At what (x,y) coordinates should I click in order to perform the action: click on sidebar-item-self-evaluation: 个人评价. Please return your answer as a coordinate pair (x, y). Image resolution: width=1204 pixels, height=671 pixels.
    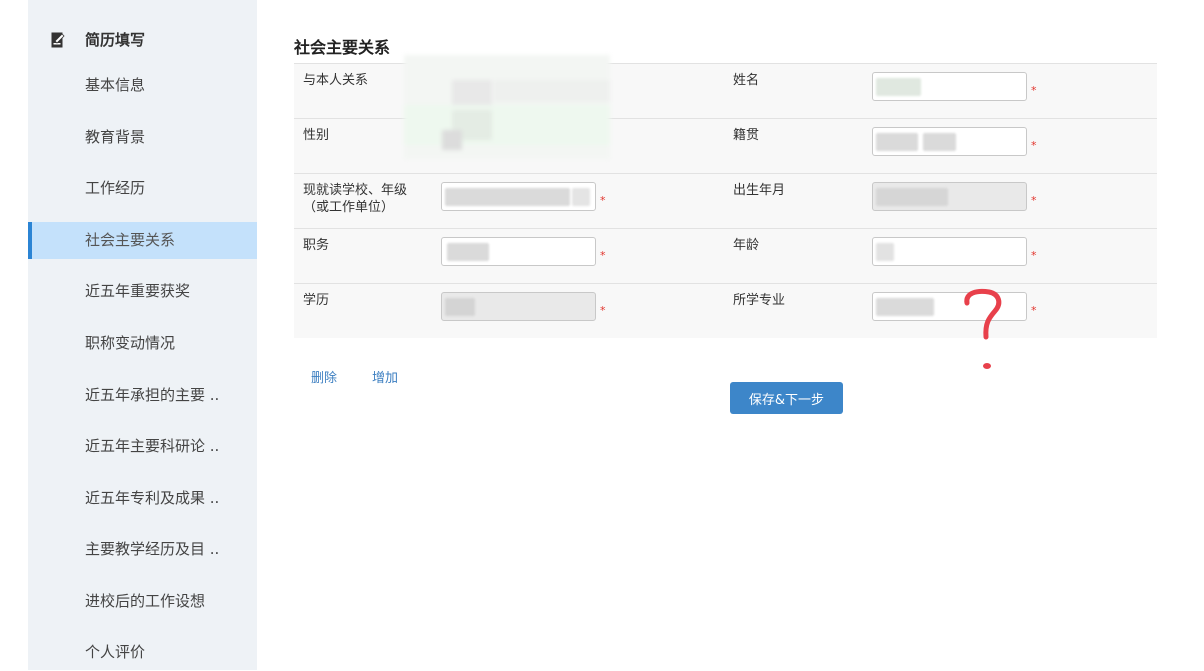
    Looking at the image, I should click on (142, 652).